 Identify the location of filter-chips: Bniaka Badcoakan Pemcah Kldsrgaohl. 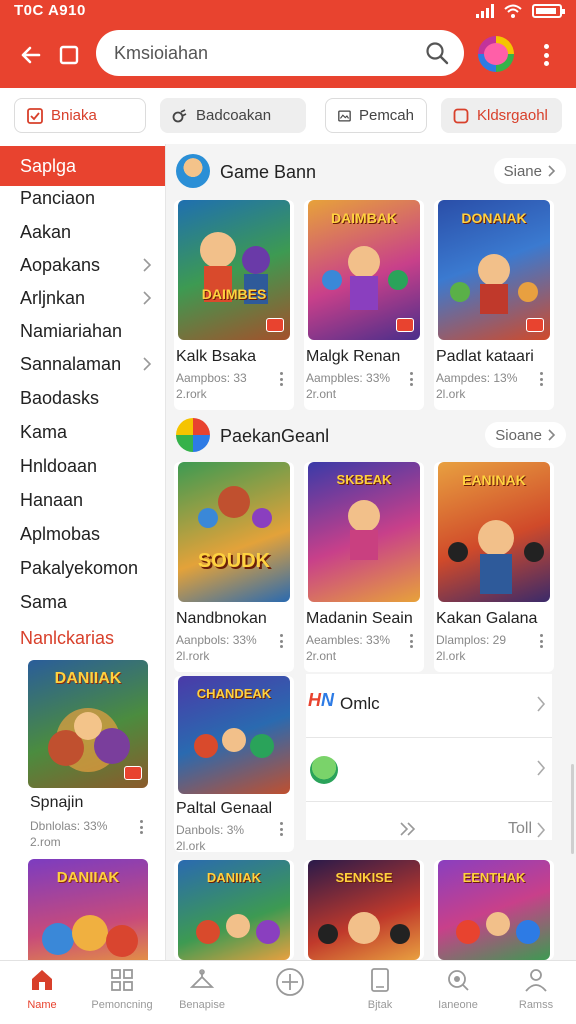
(288, 116).